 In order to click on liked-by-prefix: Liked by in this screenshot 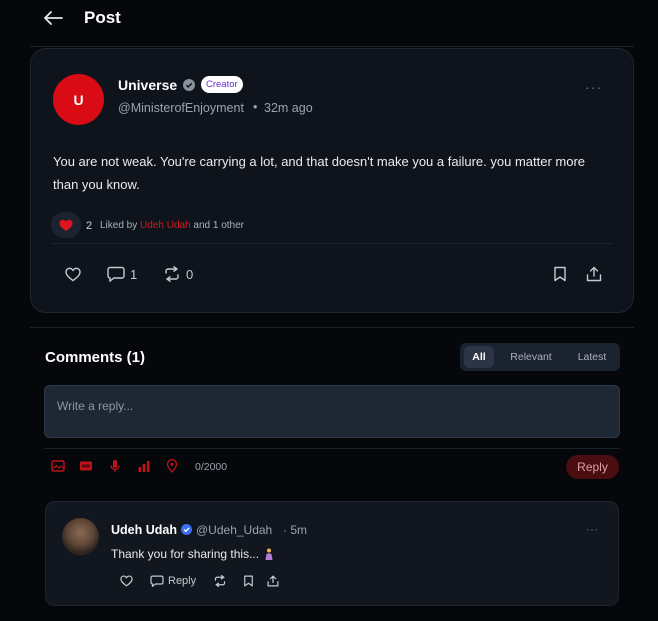, I will do `click(119, 225)`.